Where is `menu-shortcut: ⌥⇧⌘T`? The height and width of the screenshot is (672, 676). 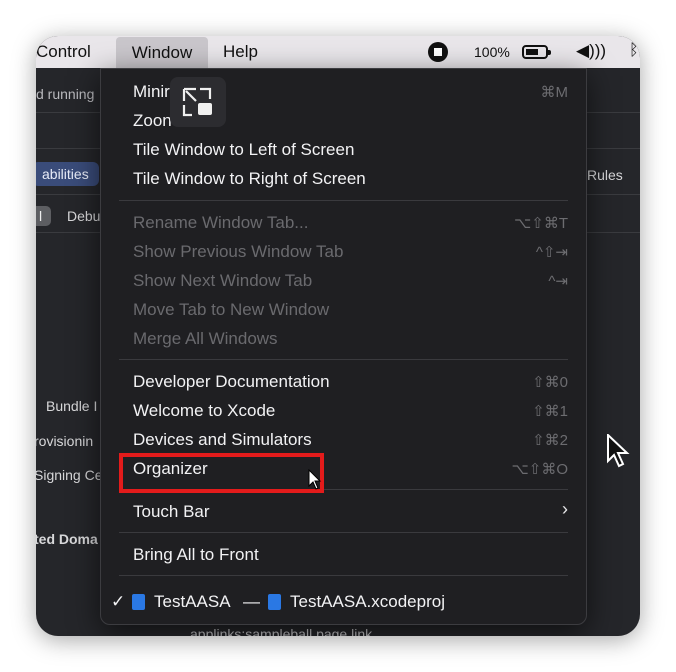 menu-shortcut: ⌥⇧⌘T is located at coordinates (540, 223).